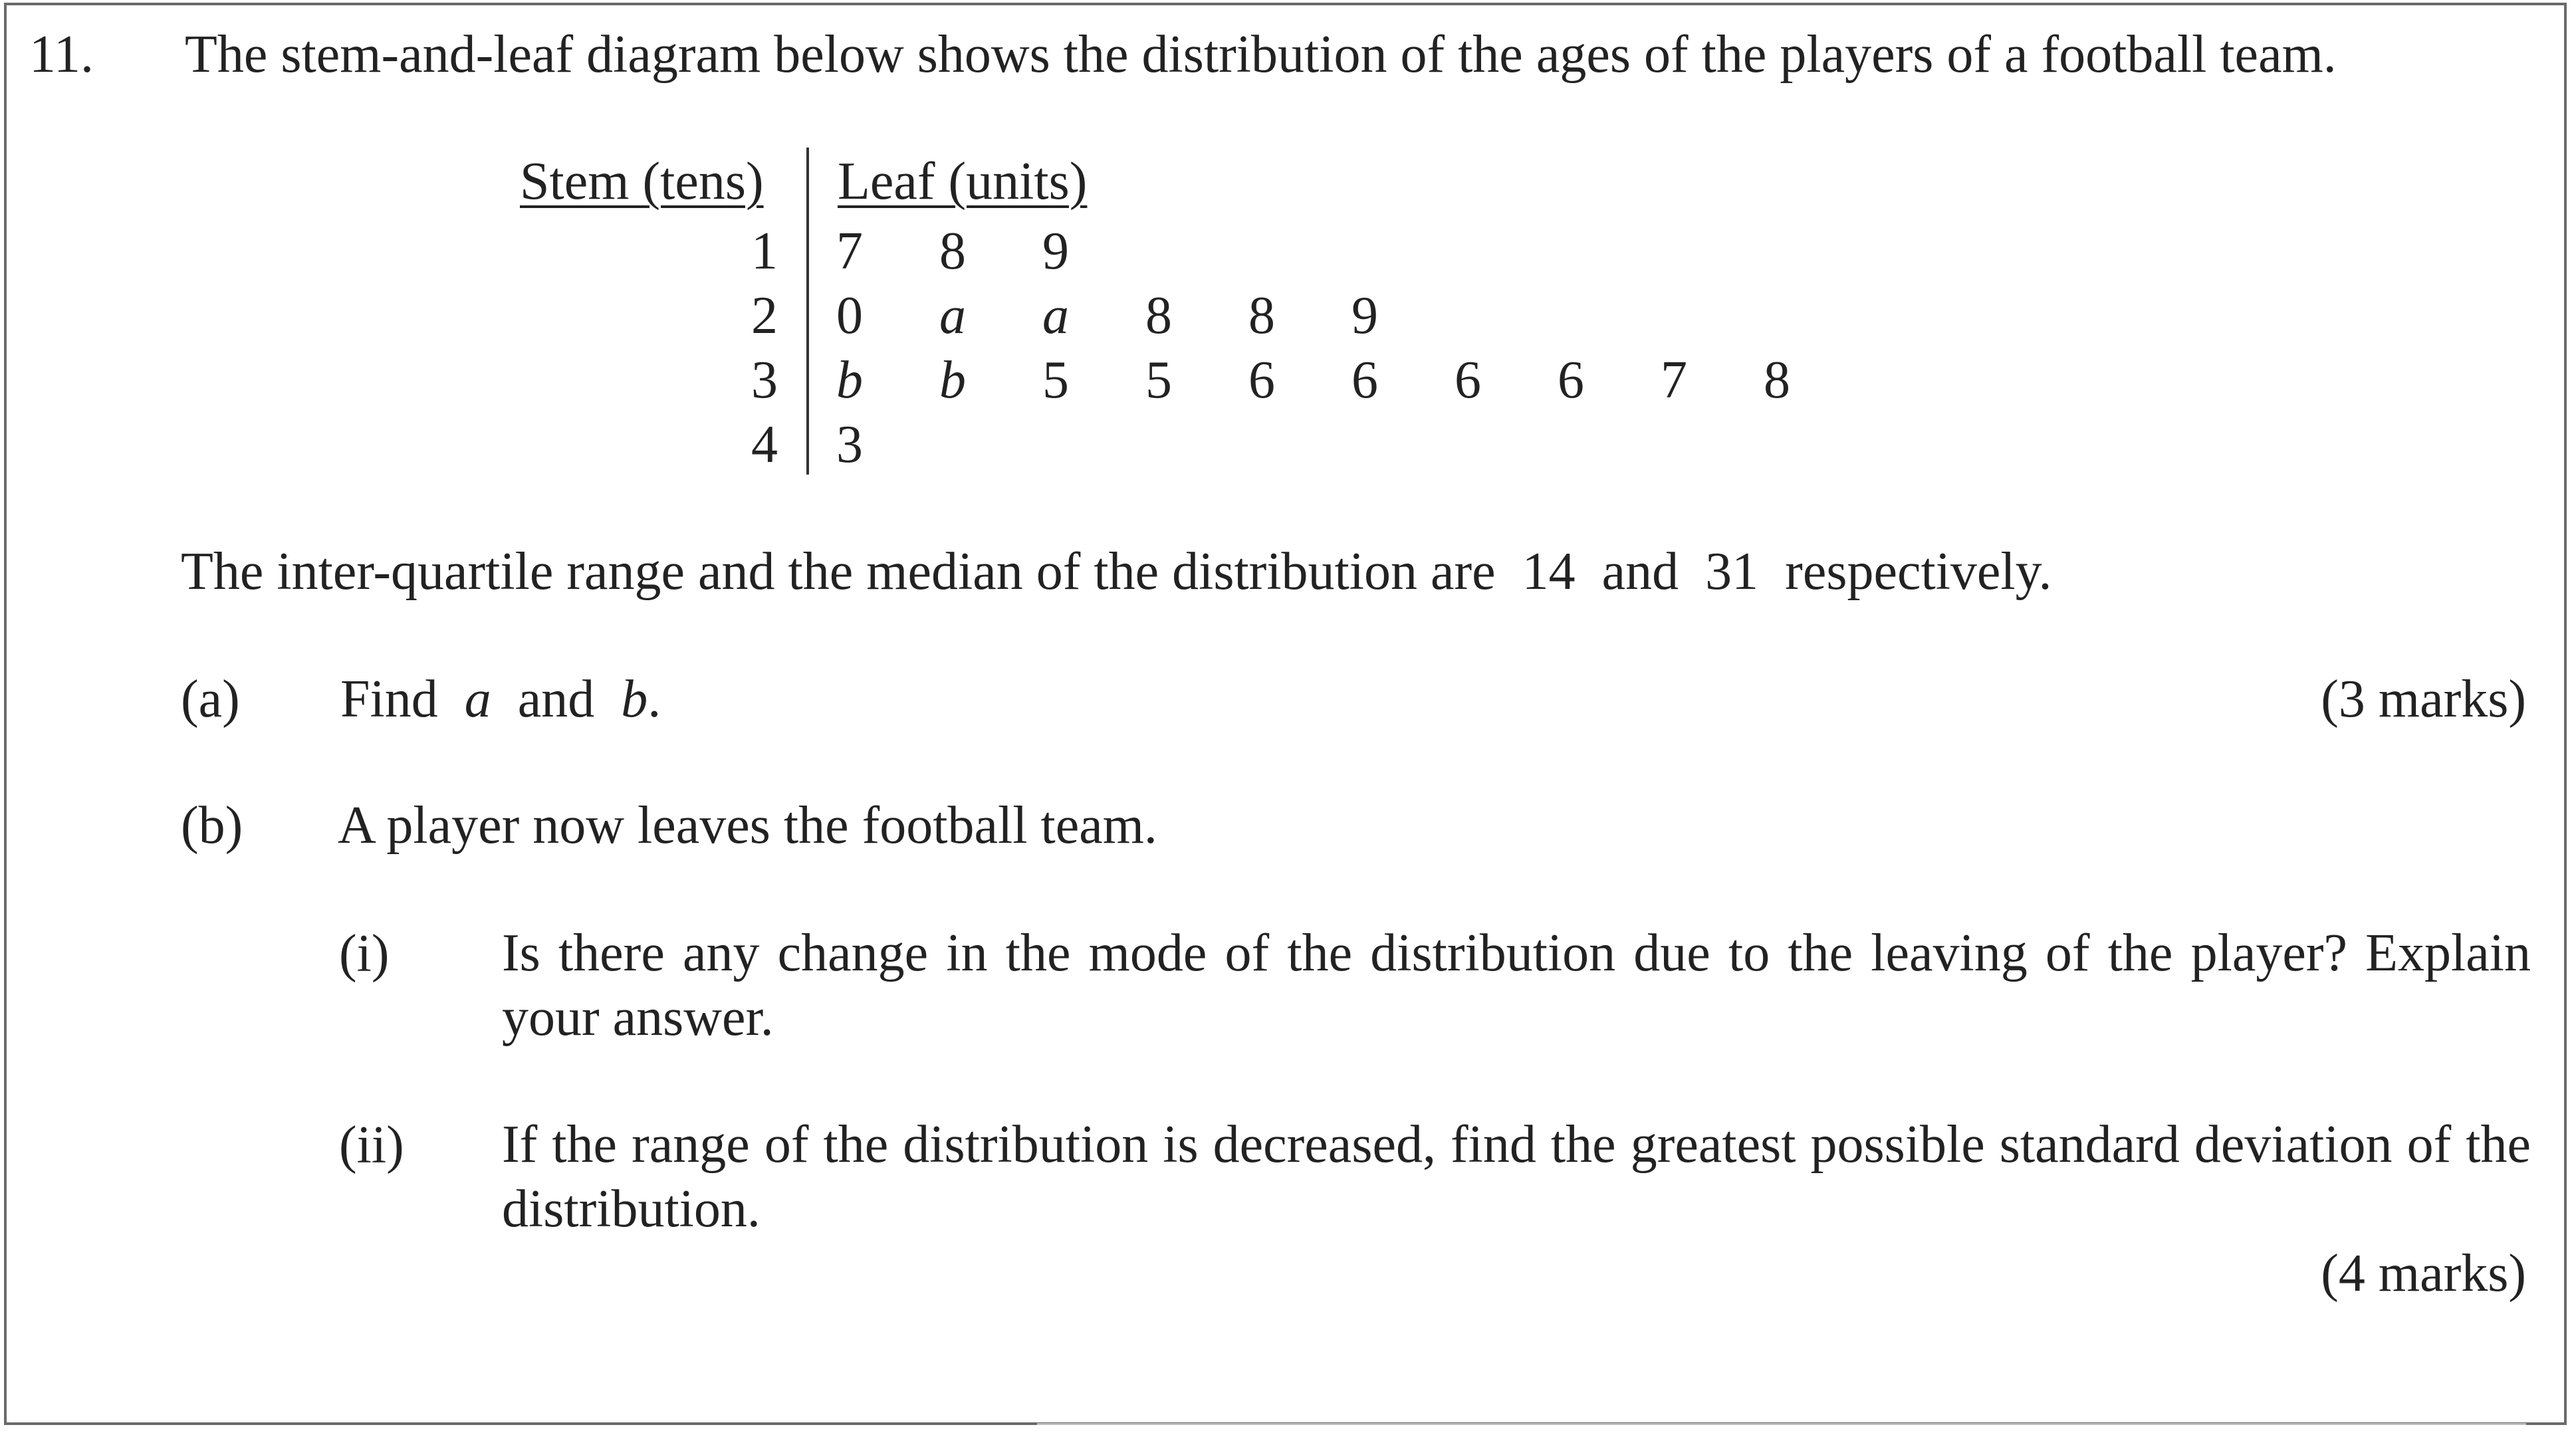  Describe the element at coordinates (500, 699) in the screenshot. I see `part-a-text: Find a and b.` at that location.